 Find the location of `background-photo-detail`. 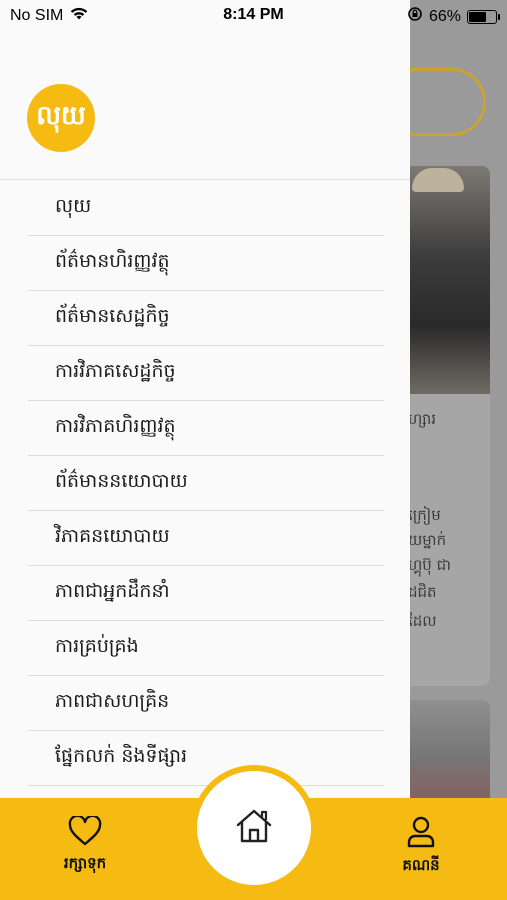

background-photo-detail is located at coordinates (438, 180).